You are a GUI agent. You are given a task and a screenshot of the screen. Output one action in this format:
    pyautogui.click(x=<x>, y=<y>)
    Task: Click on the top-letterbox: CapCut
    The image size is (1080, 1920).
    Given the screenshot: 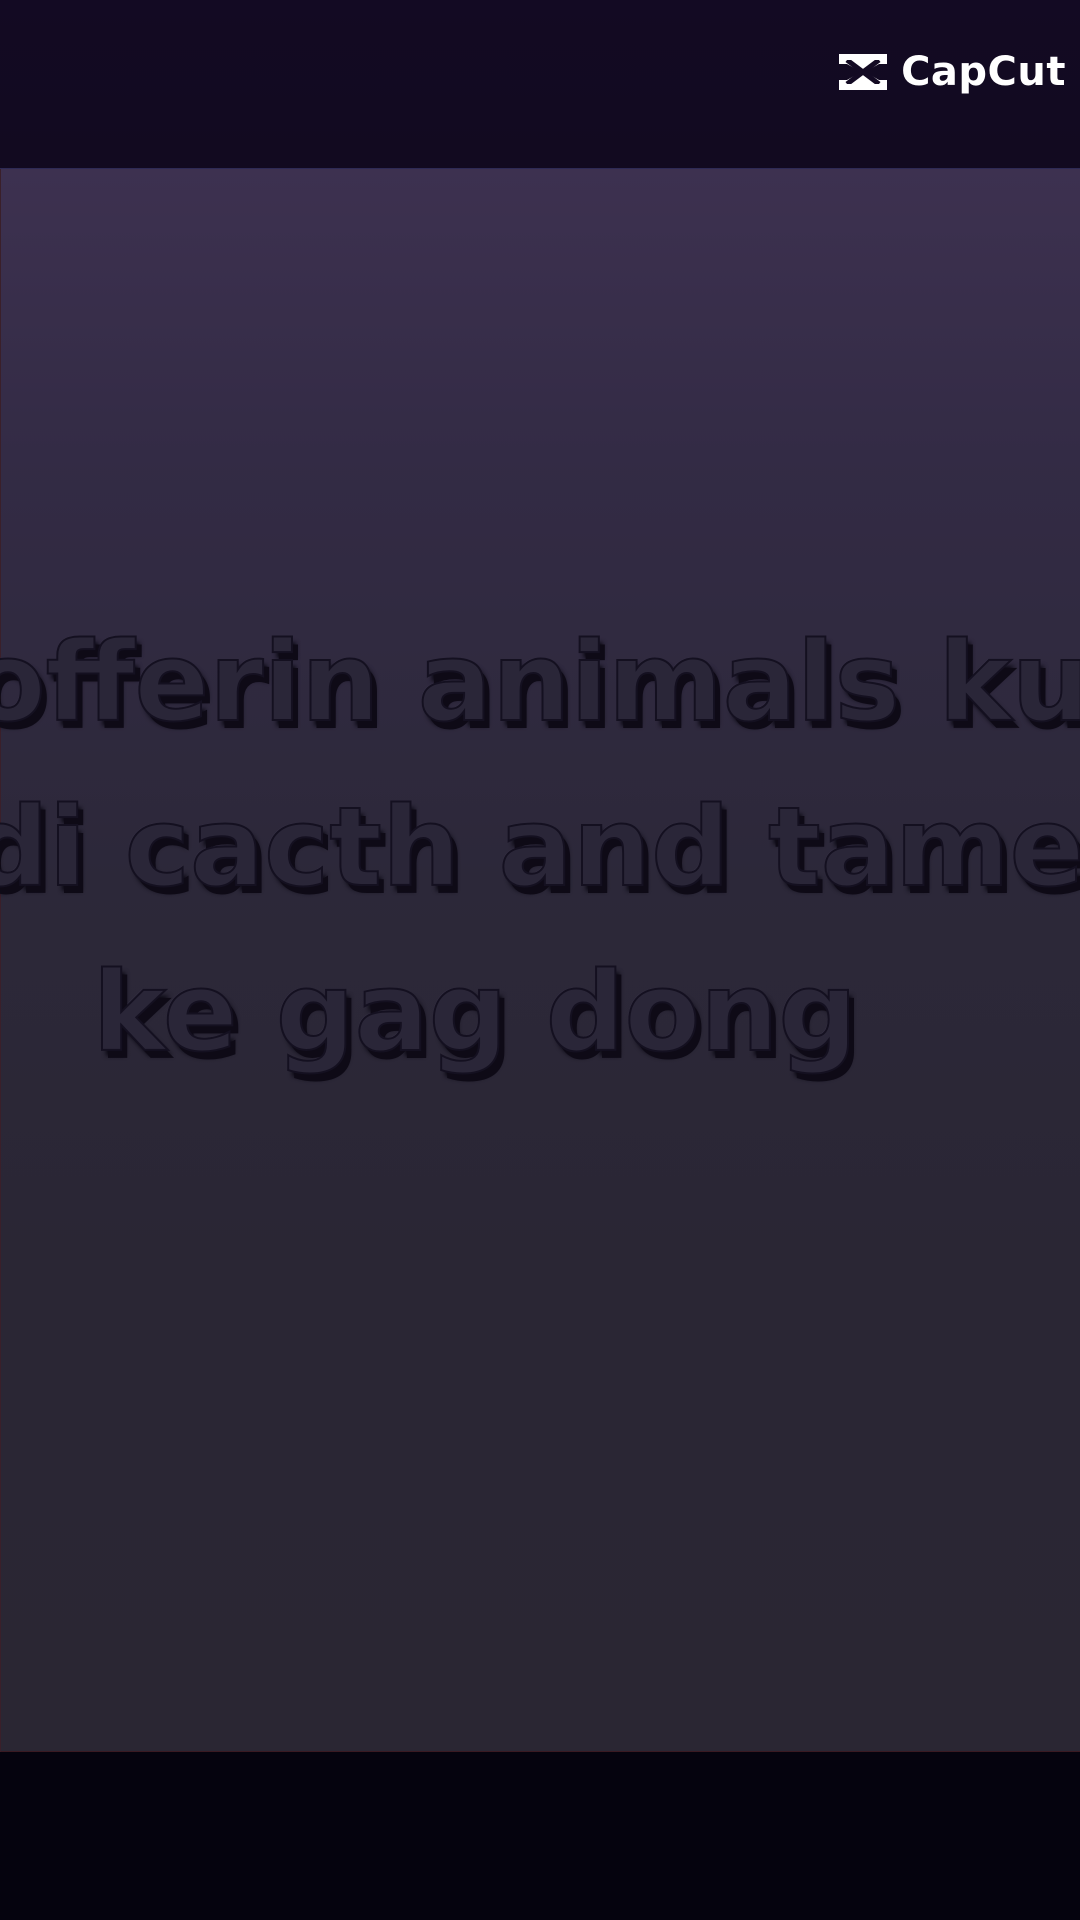 What is the action you would take?
    pyautogui.click(x=540, y=84)
    